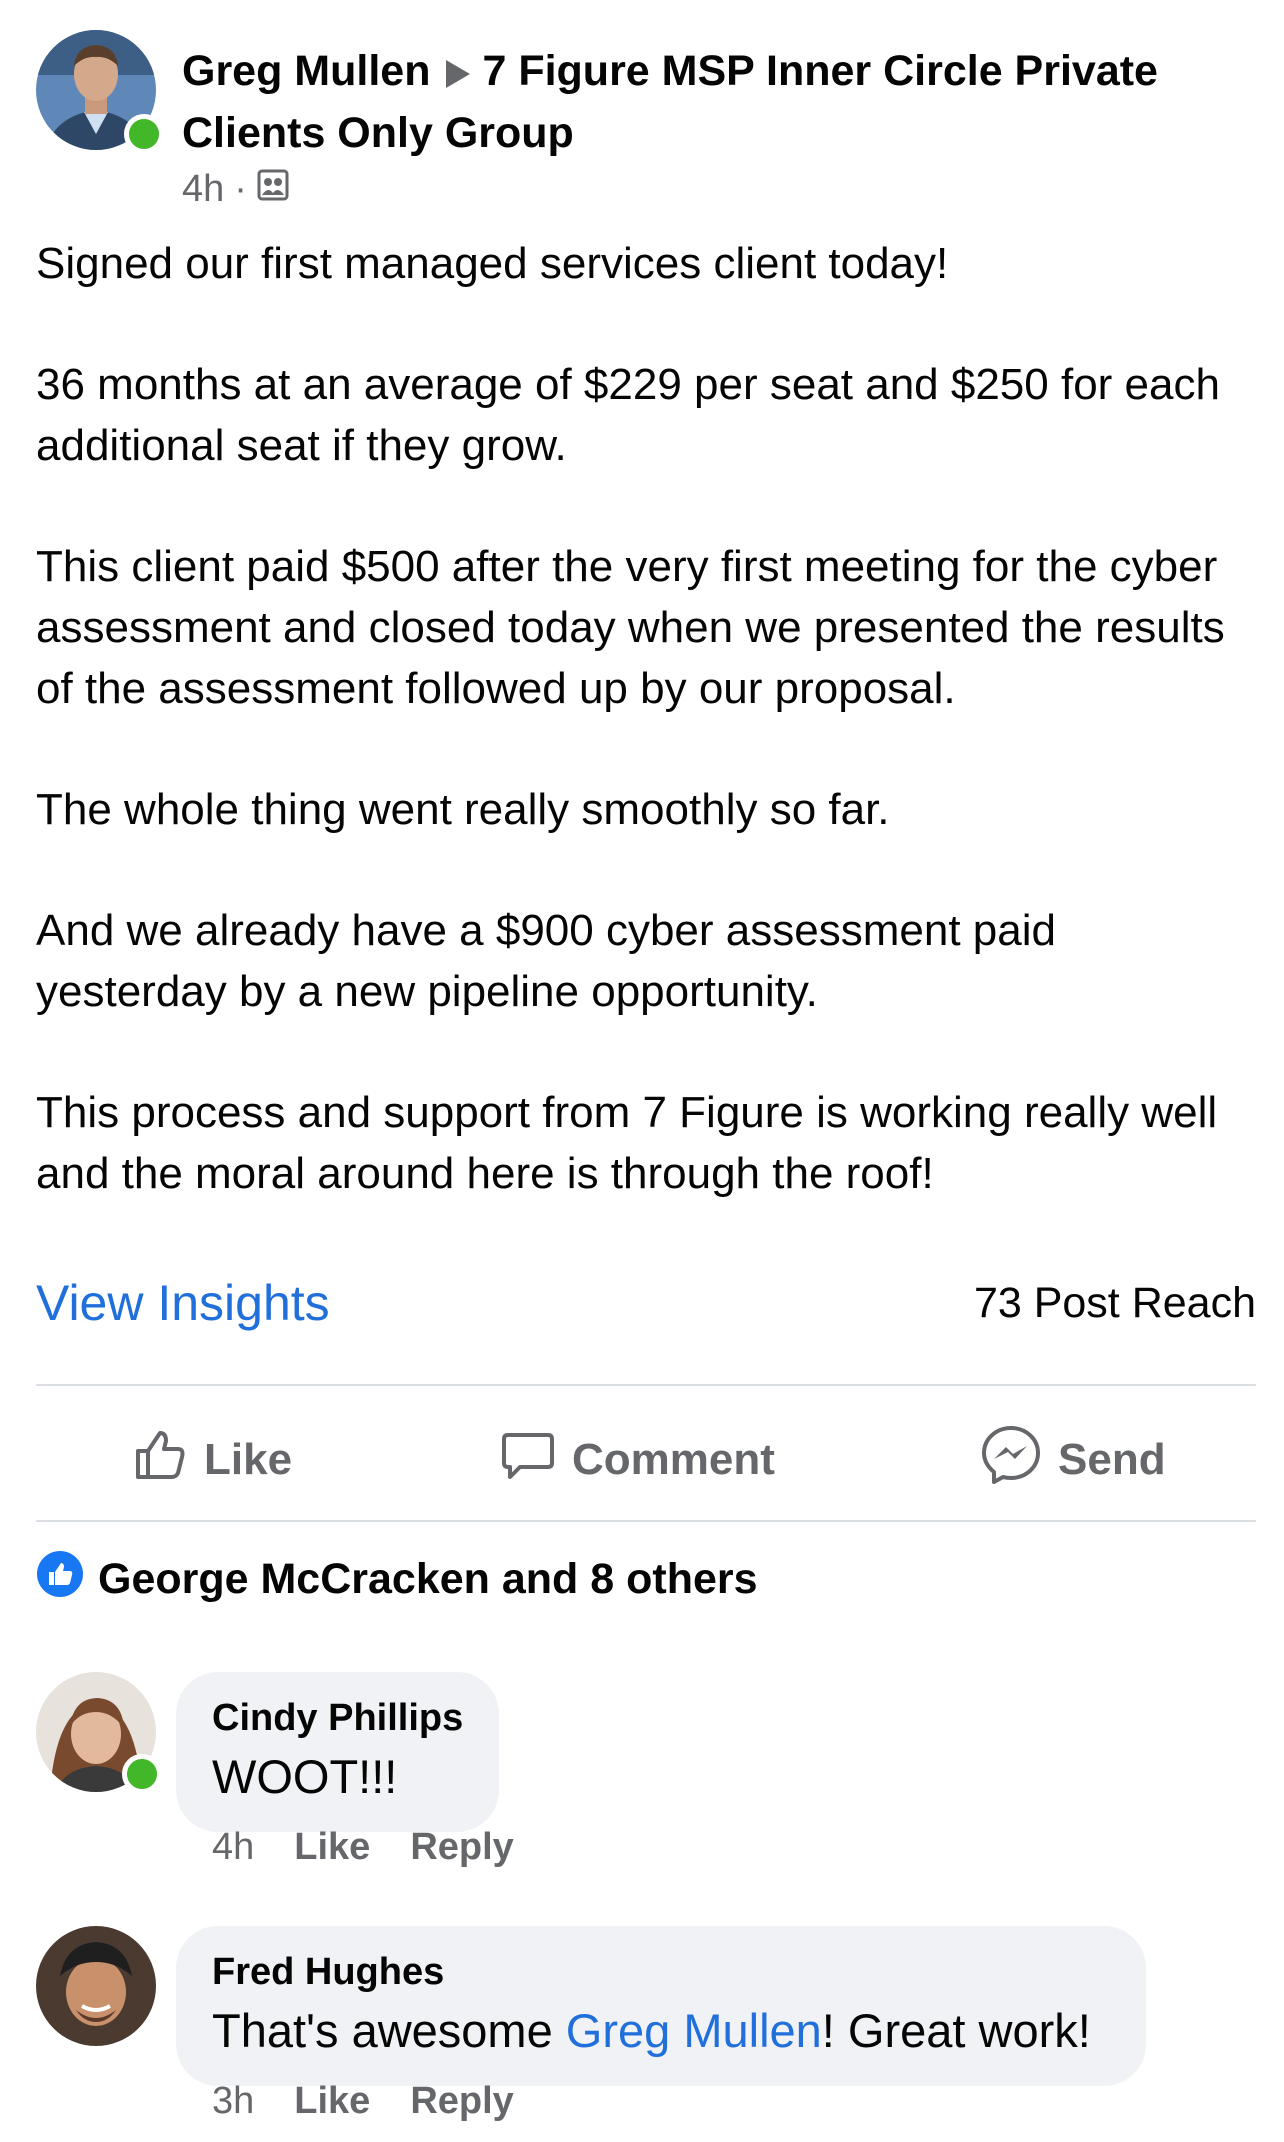 This screenshot has height=2142, width=1284. I want to click on action-bar: Like Comment Send, so click(646, 1460).